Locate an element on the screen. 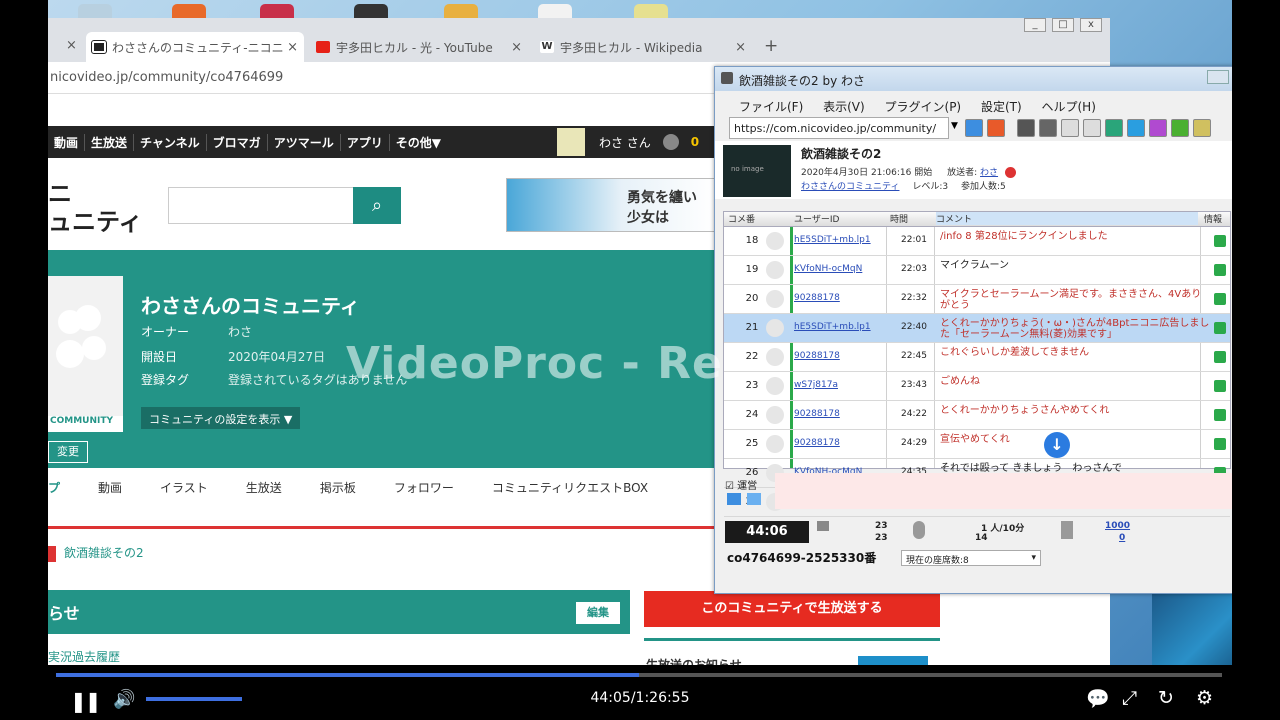  col-time: 時間 is located at coordinates (899, 218).